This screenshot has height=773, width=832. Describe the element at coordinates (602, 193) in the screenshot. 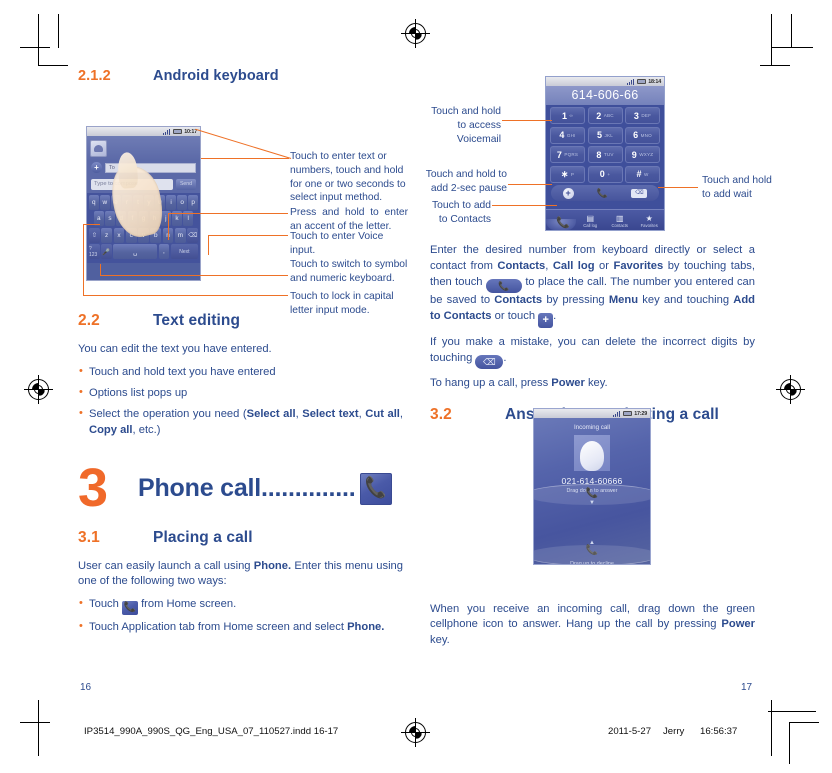

I see `call-button: 📞` at that location.